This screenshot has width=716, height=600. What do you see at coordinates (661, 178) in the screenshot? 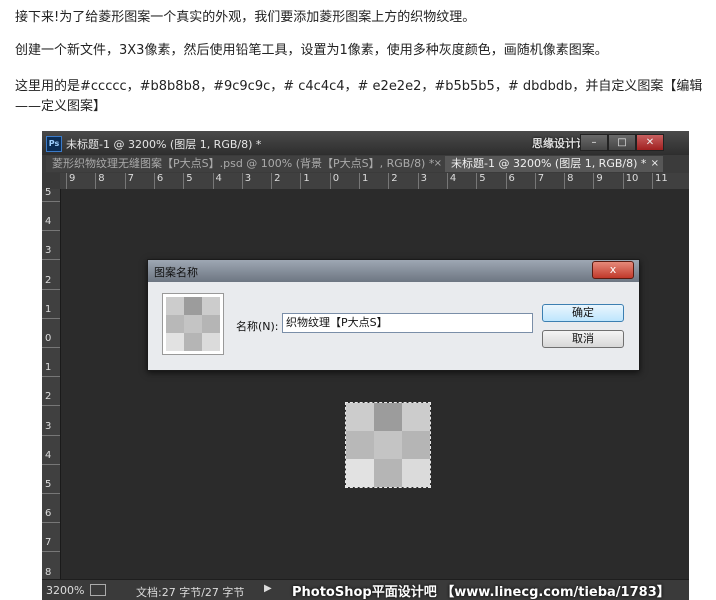
I see `ruler-label: 11` at bounding box center [661, 178].